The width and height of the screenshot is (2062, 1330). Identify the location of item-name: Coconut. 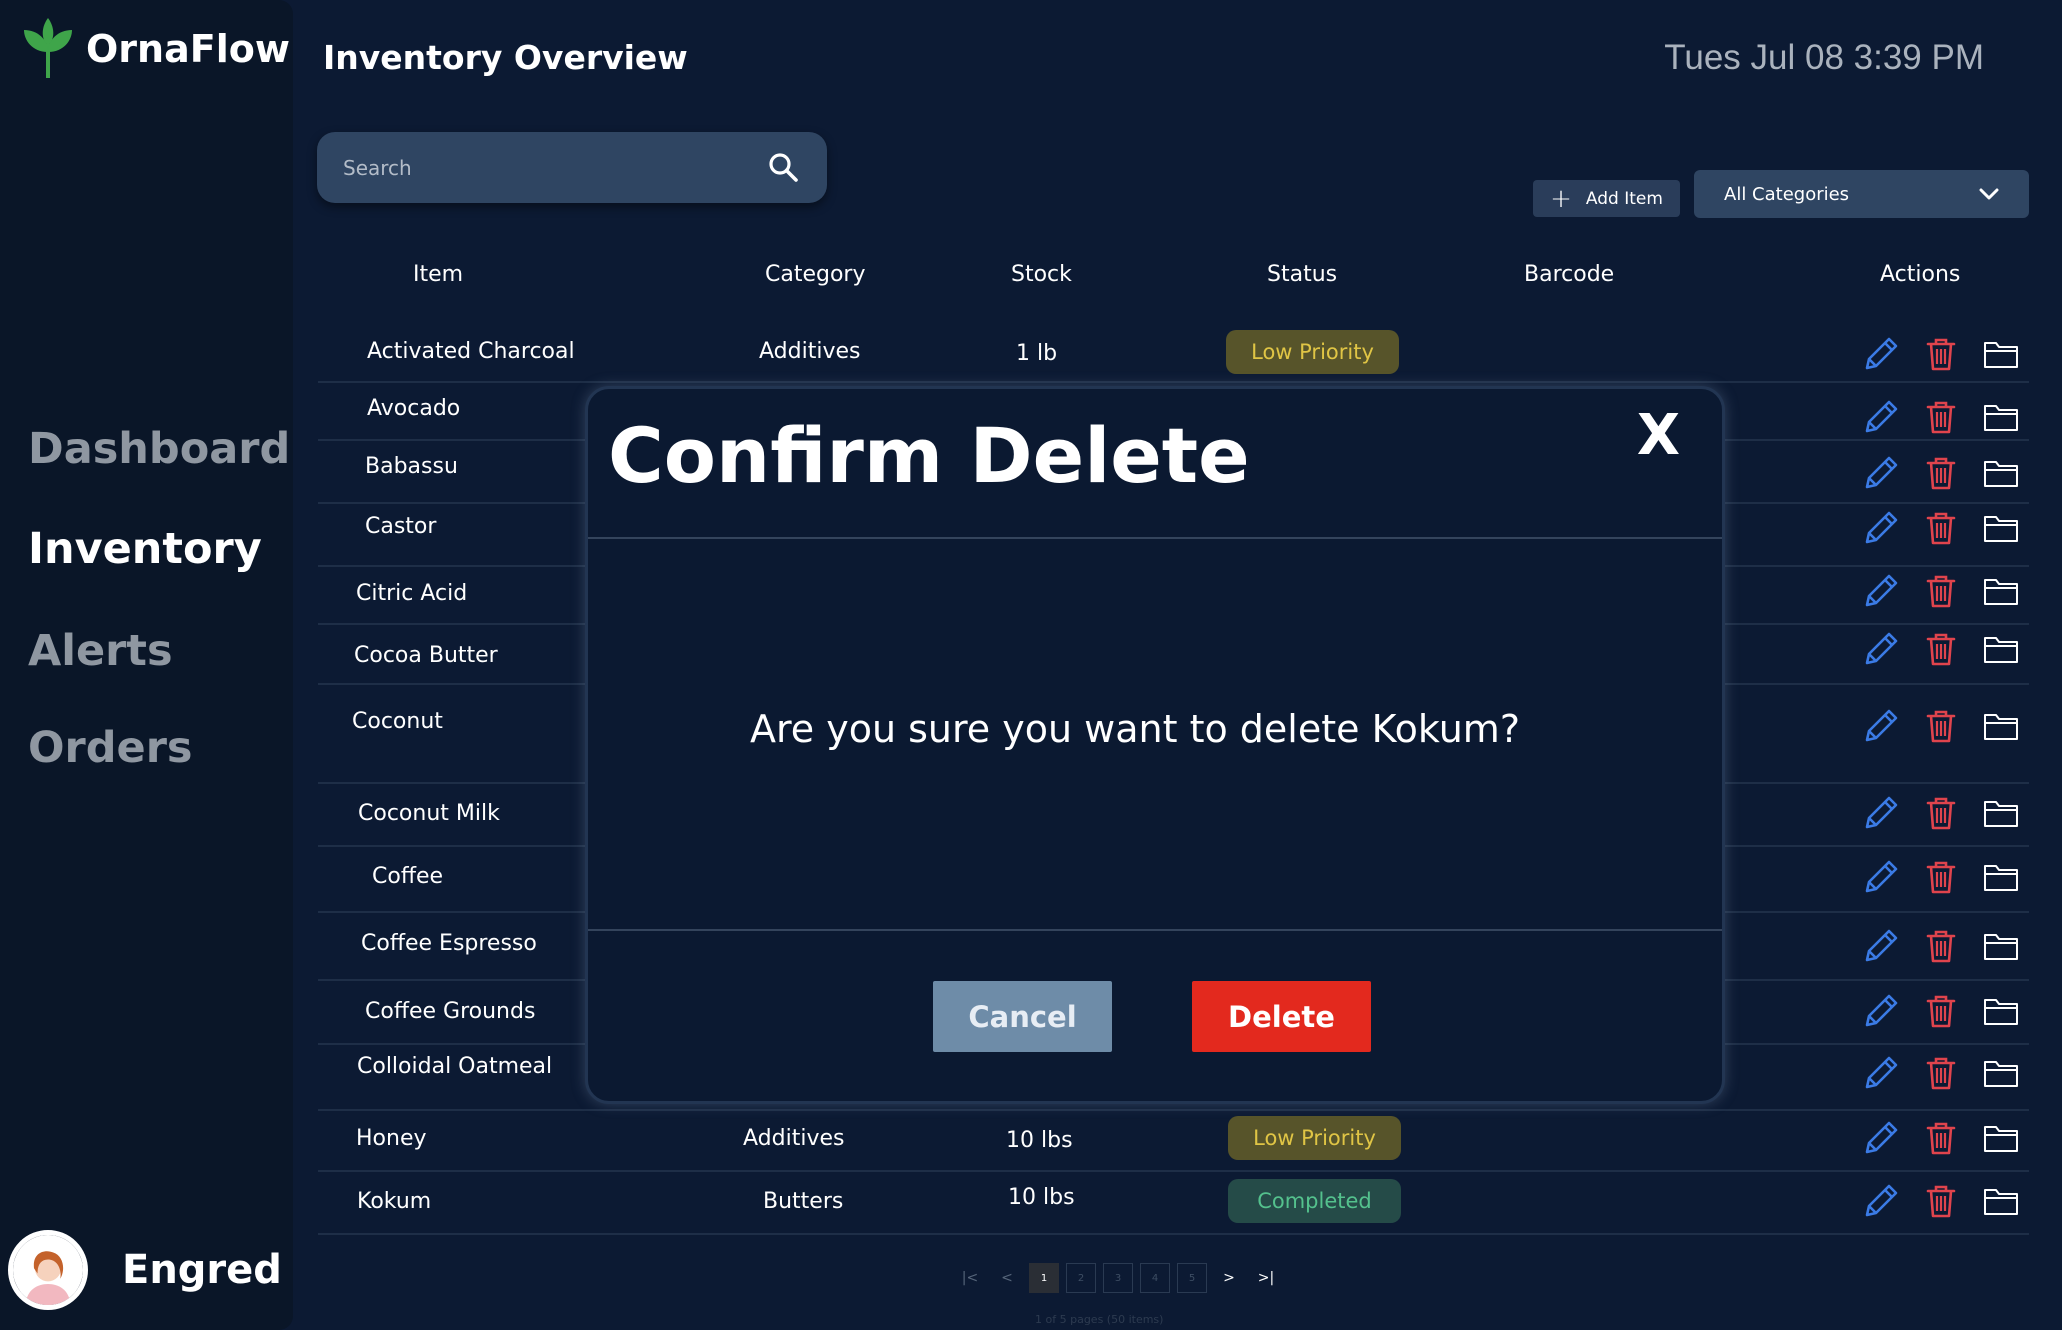
(397, 721).